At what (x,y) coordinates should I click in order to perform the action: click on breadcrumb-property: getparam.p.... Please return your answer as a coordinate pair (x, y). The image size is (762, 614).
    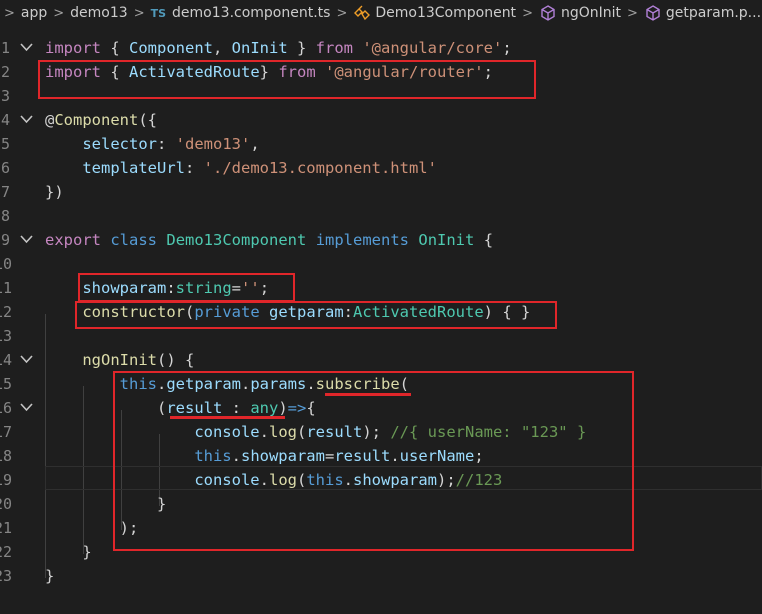
    Looking at the image, I should click on (702, 13).